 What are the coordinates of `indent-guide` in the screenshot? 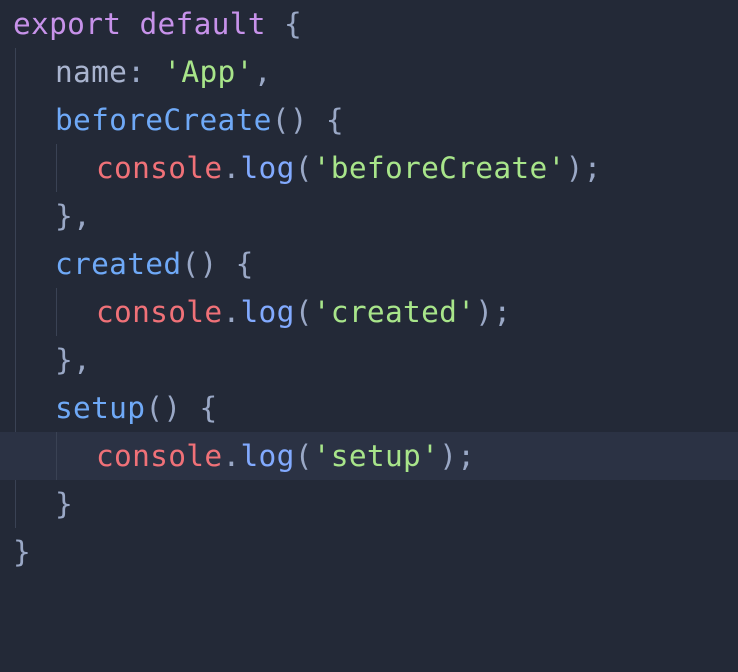 It's located at (56, 456).